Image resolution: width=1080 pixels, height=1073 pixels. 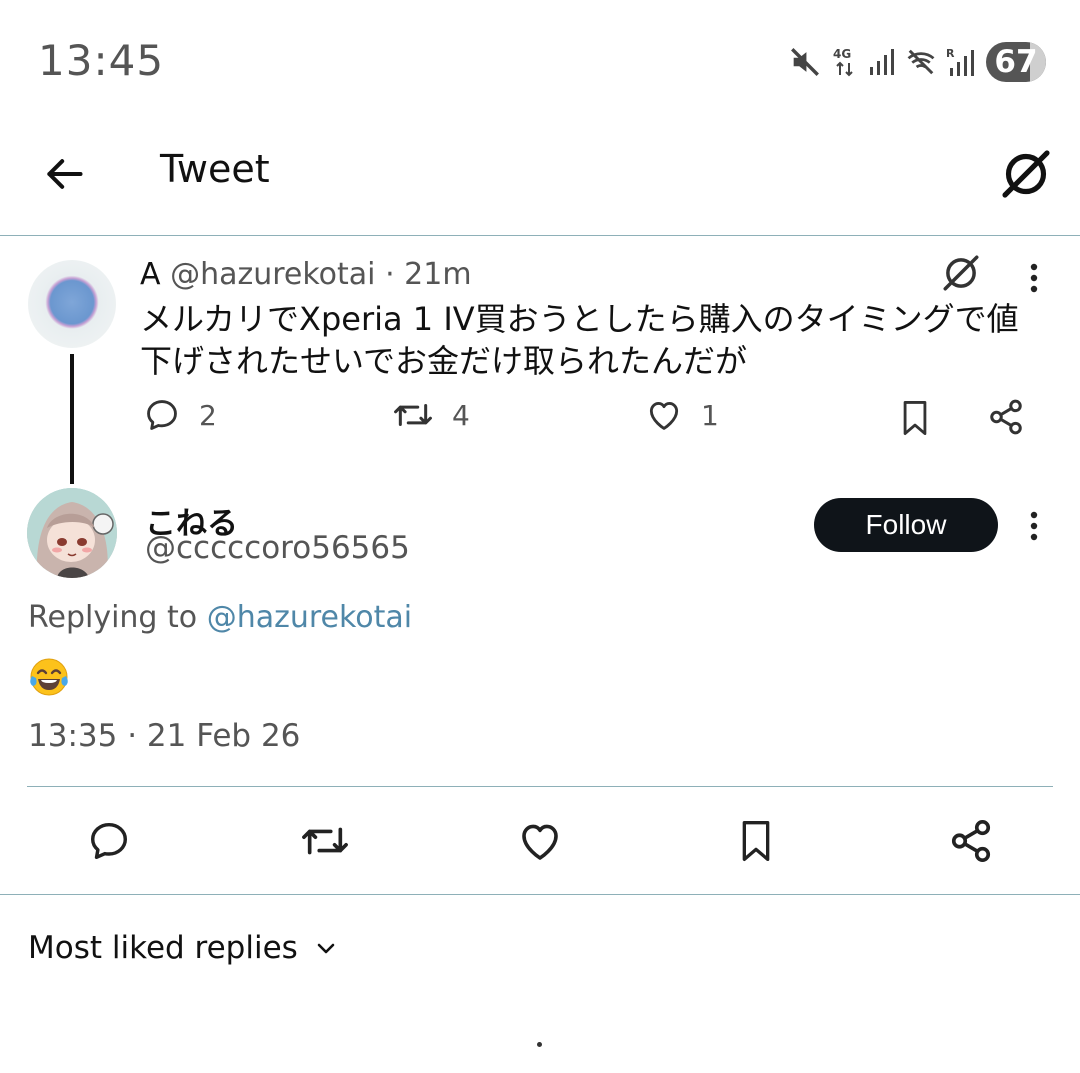 What do you see at coordinates (438, 274) in the screenshot?
I see `tweet-age: 21m` at bounding box center [438, 274].